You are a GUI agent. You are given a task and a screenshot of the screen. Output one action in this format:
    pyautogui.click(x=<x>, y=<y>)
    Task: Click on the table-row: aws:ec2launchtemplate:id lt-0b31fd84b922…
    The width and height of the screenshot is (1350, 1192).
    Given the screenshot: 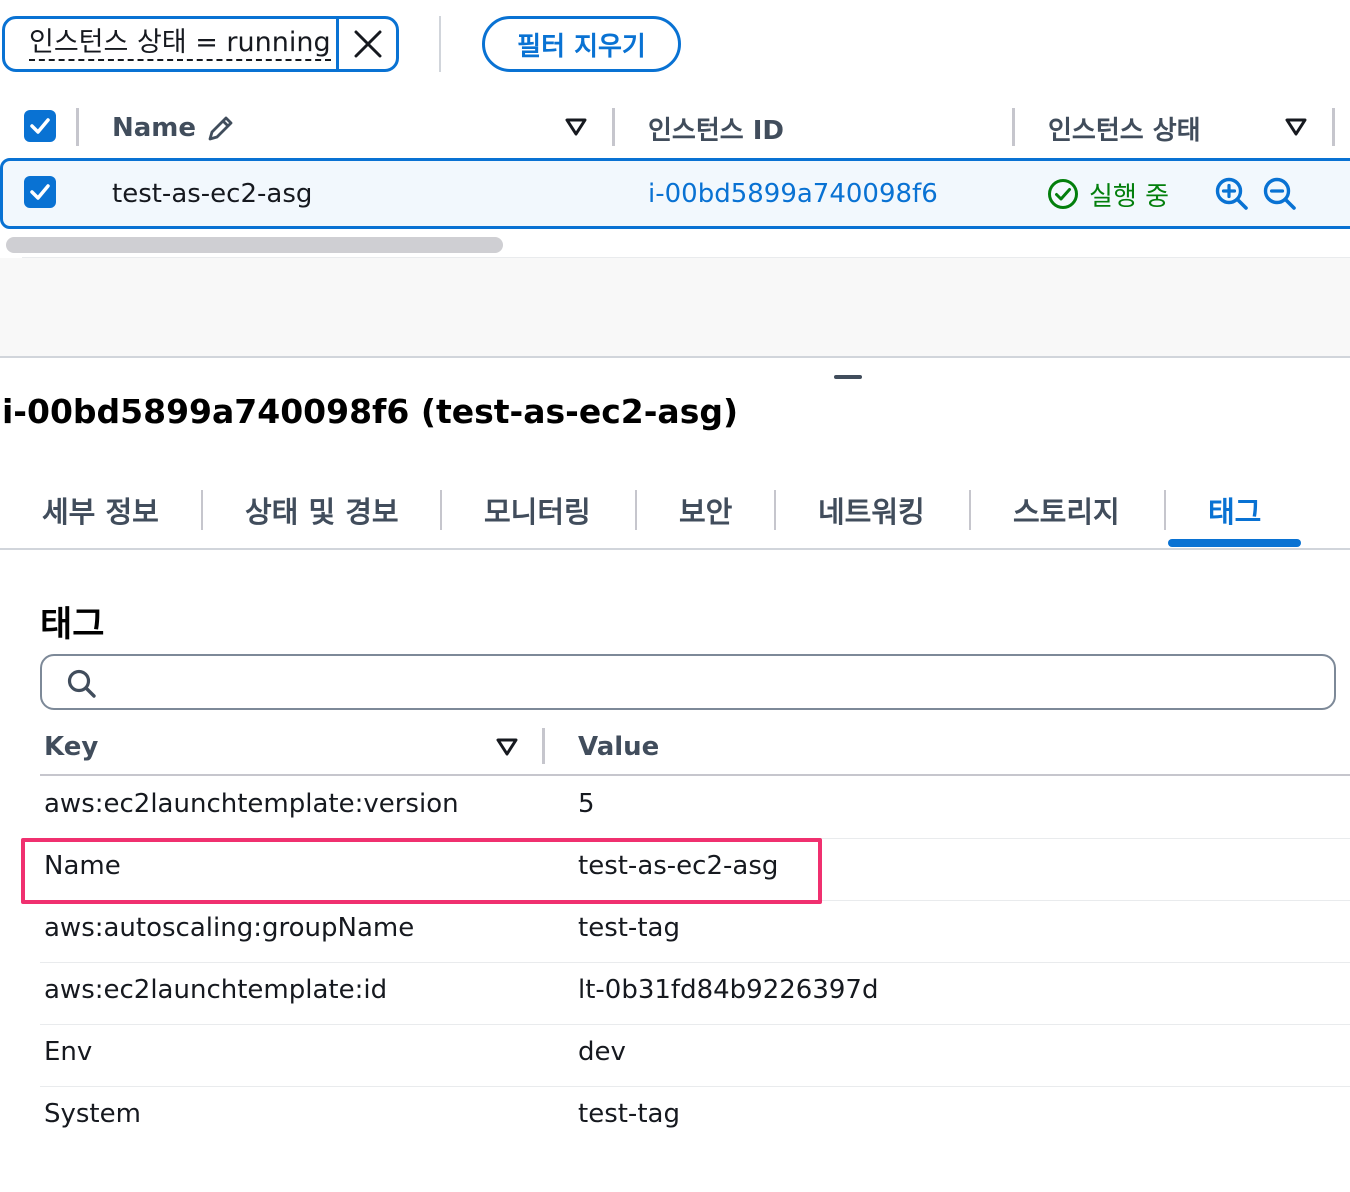 What is the action you would take?
    pyautogui.click(x=695, y=994)
    